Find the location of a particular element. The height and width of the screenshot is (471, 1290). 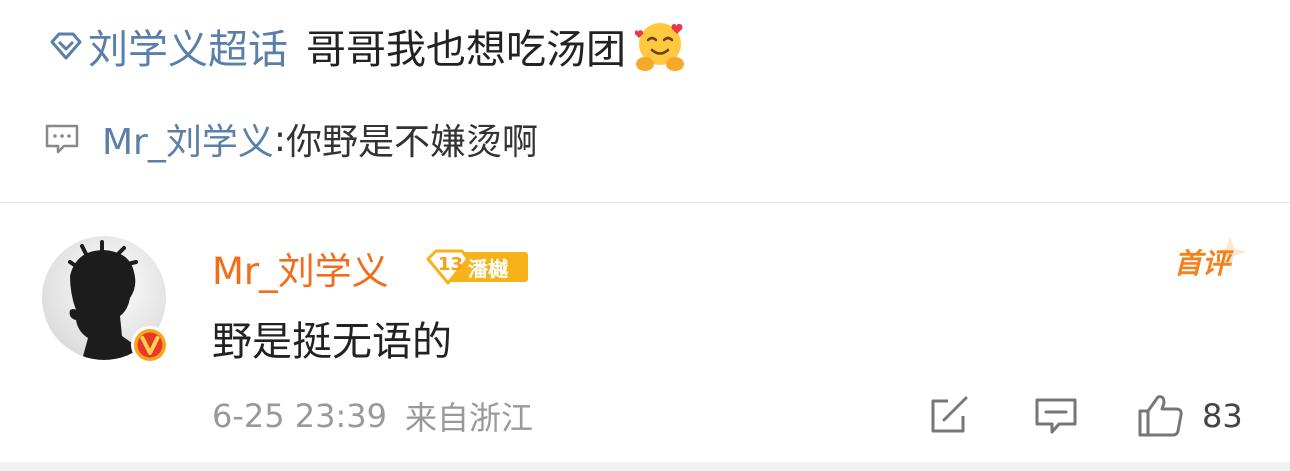

quote-username-link: Mr_刘学义 is located at coordinates (188, 139).